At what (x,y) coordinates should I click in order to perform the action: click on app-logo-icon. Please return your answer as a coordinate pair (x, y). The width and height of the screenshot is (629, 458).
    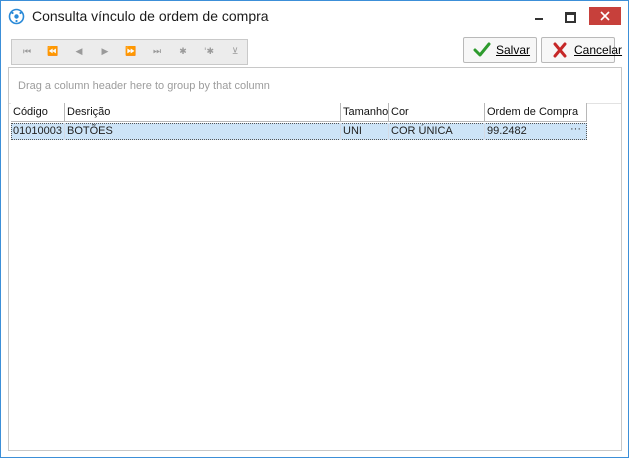
    Looking at the image, I should click on (16, 16).